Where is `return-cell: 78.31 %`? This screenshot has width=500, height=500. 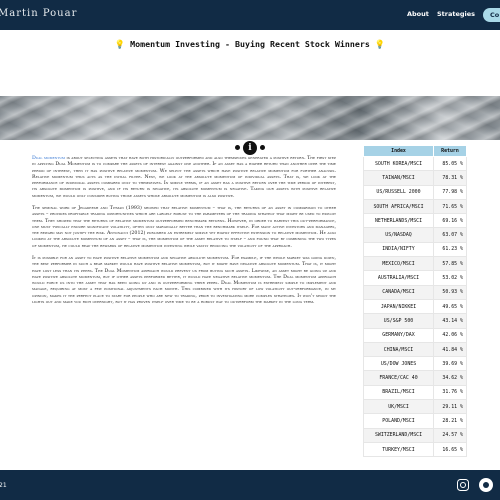 return-cell: 78.31 % is located at coordinates (450, 178).